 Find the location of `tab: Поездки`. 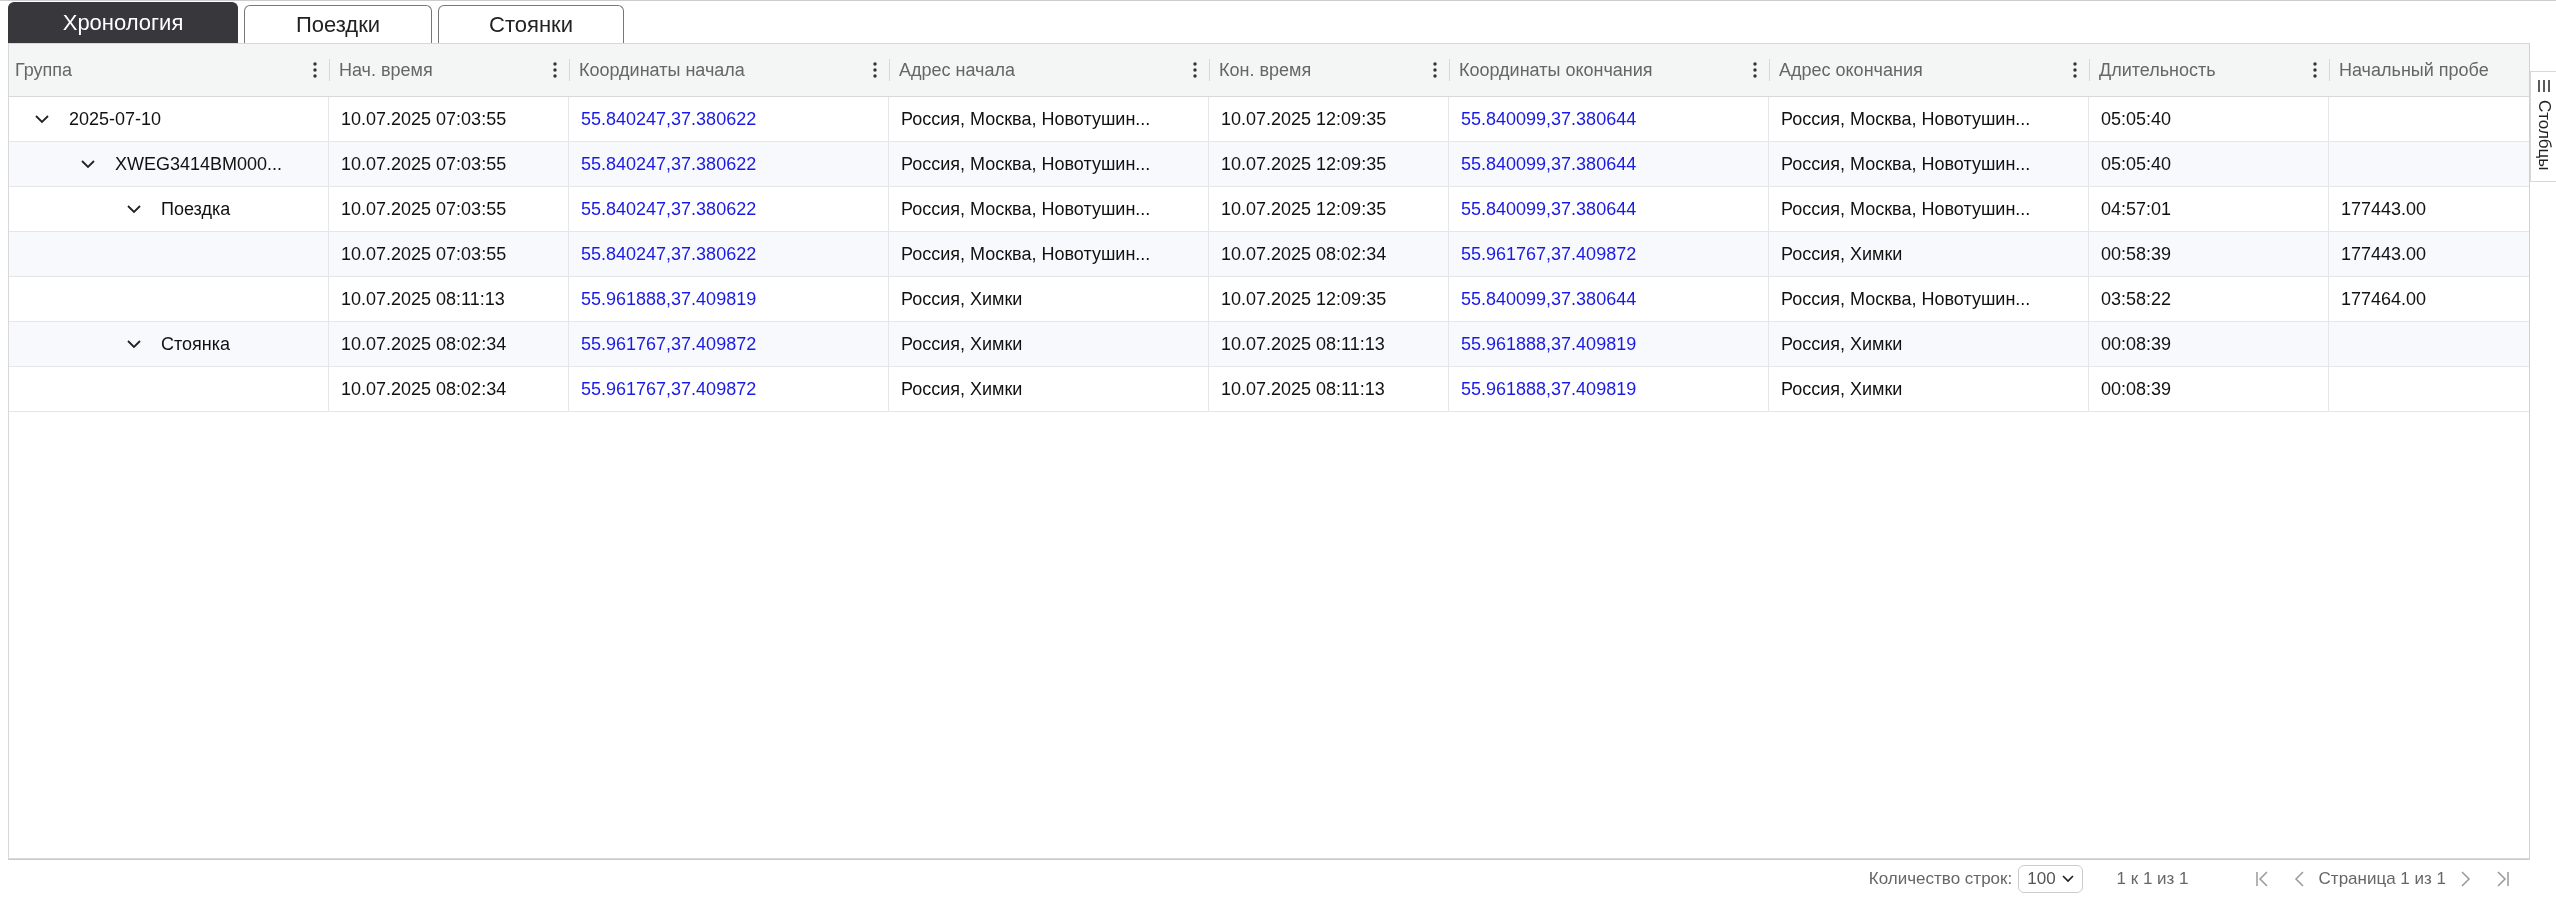

tab: Поездки is located at coordinates (338, 24).